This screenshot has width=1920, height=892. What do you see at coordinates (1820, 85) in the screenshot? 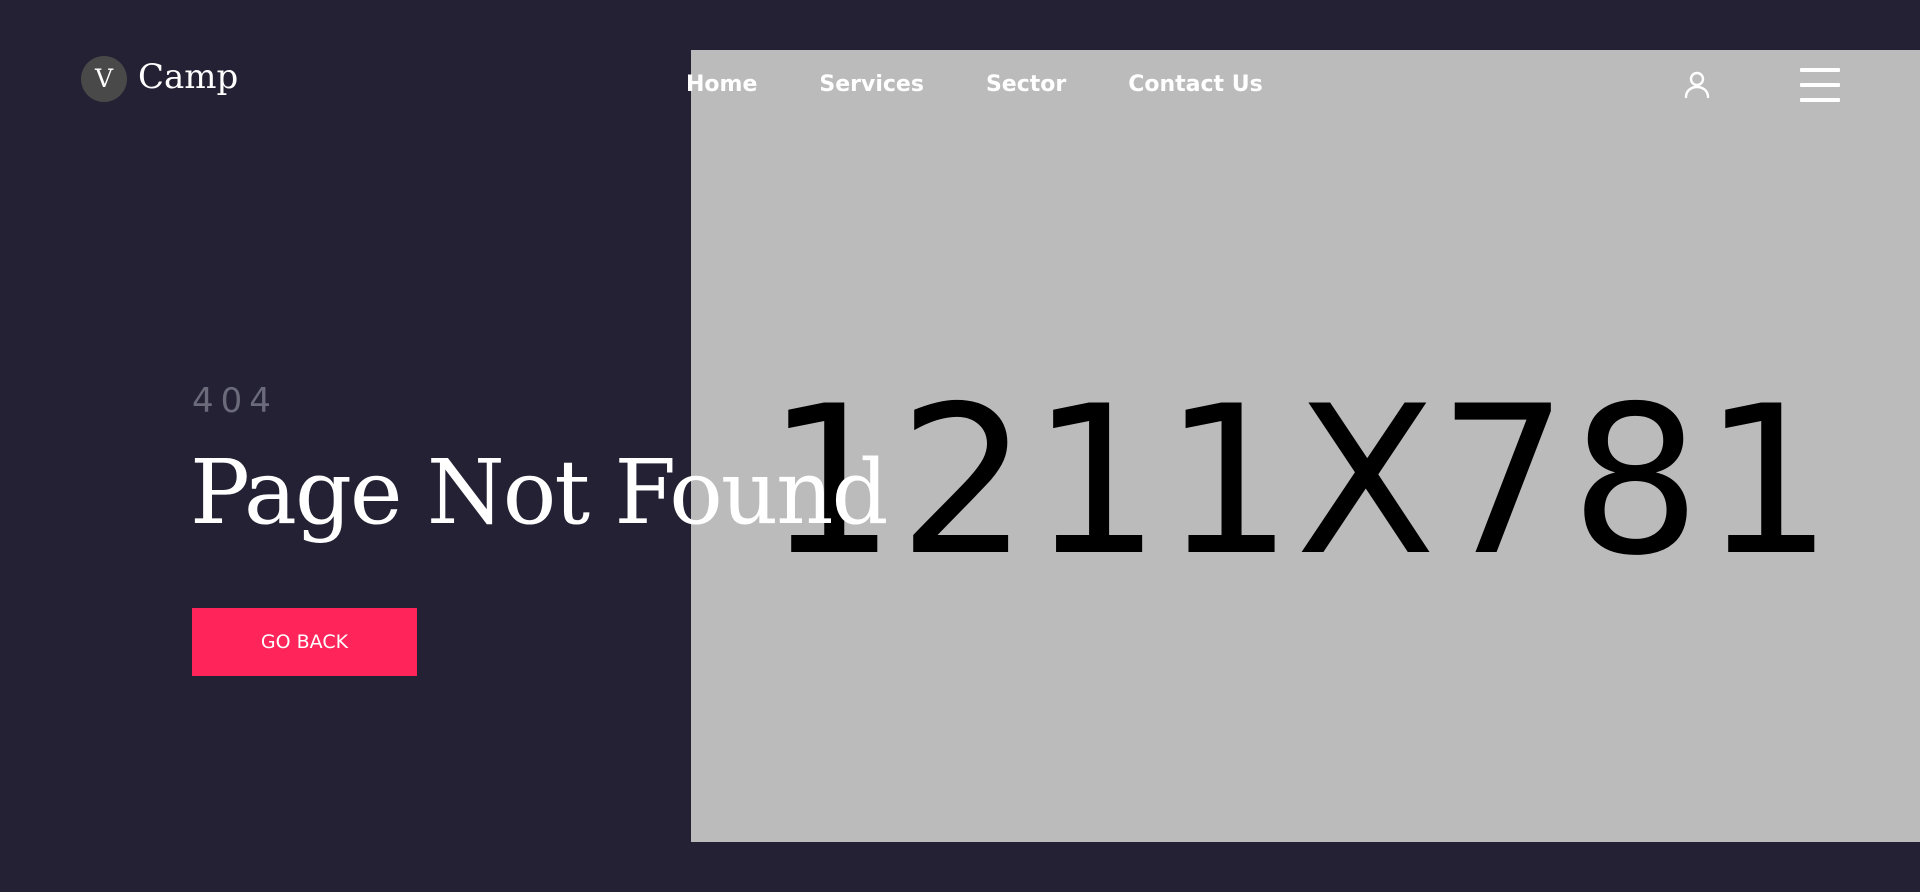
I see `hamburger-menu-icon` at bounding box center [1820, 85].